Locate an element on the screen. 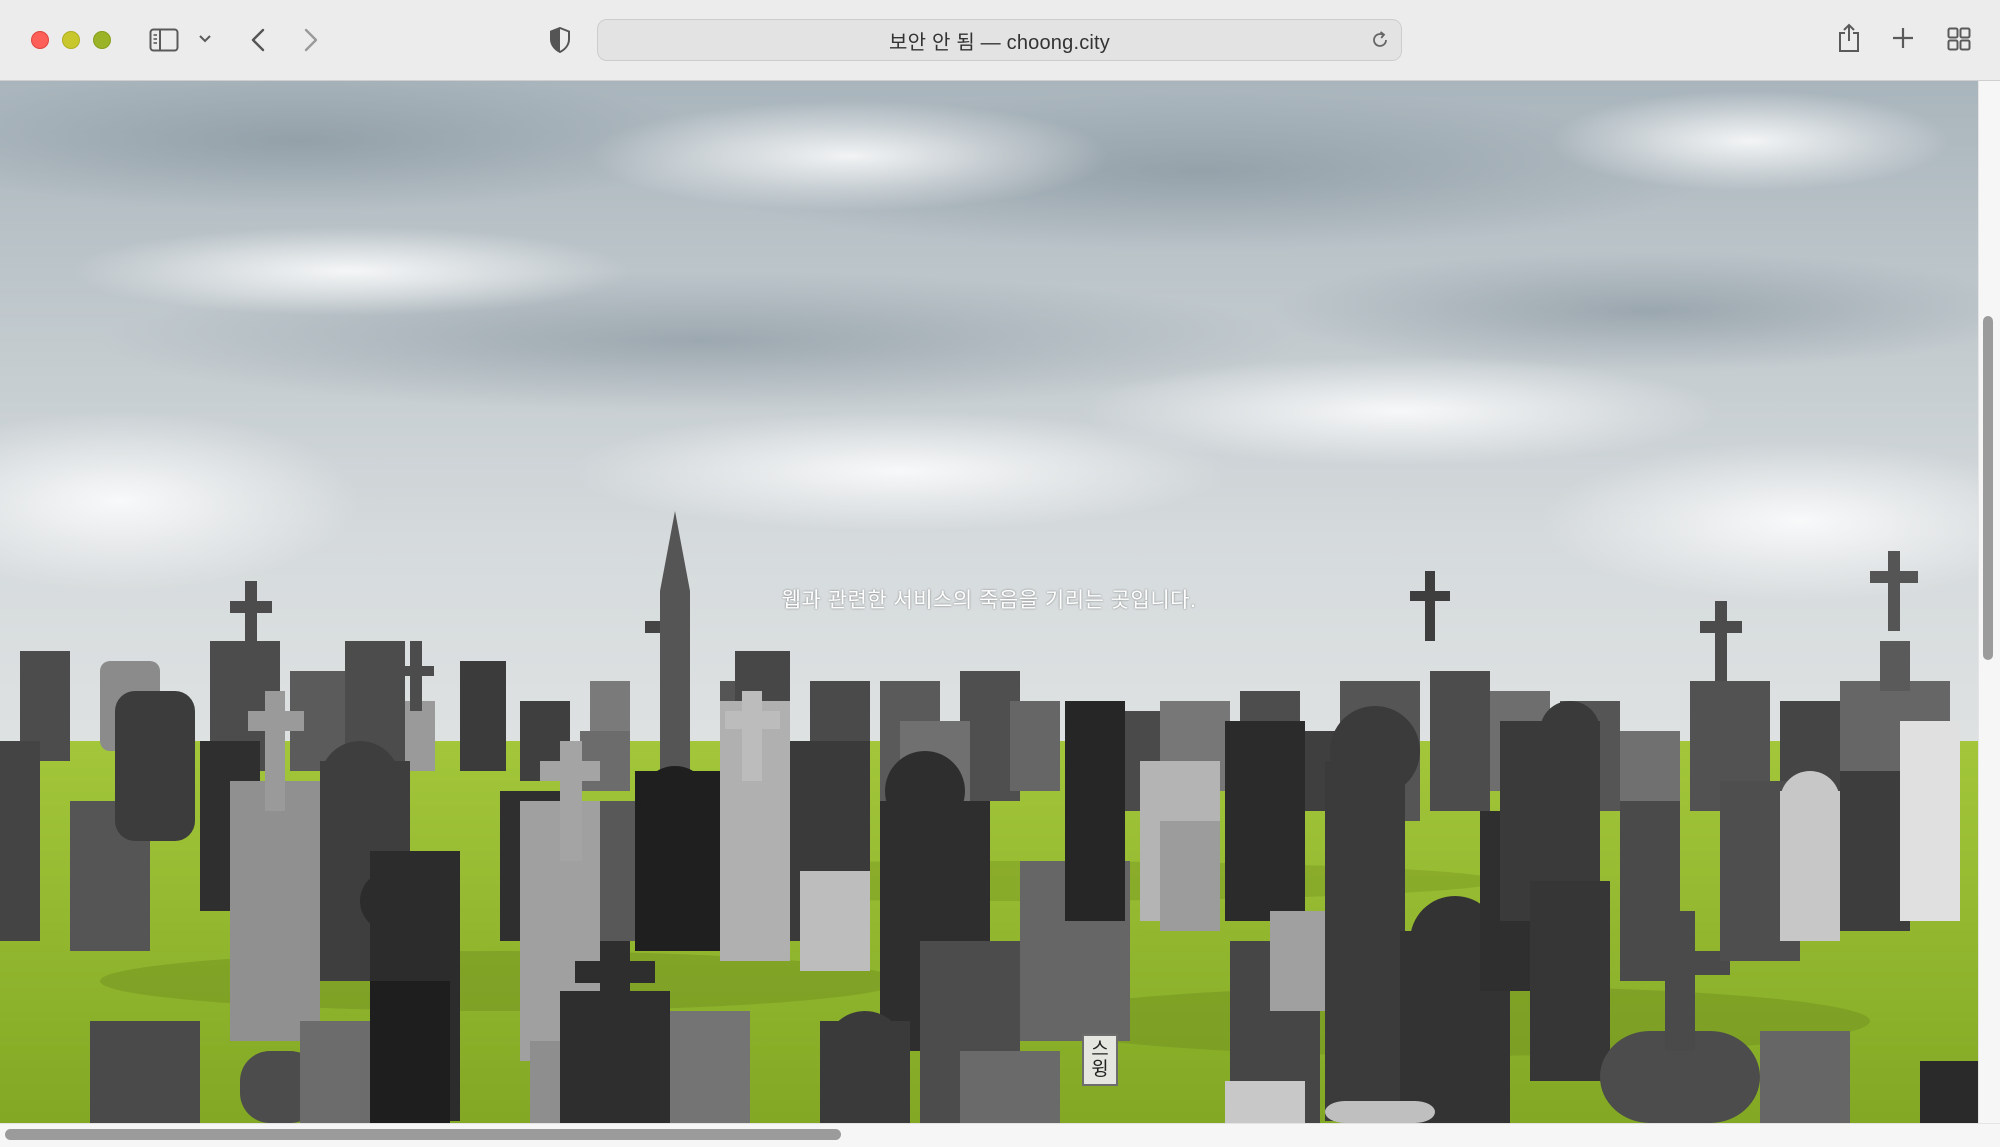  swing-button-char-1: 스 is located at coordinates (1100, 1049).